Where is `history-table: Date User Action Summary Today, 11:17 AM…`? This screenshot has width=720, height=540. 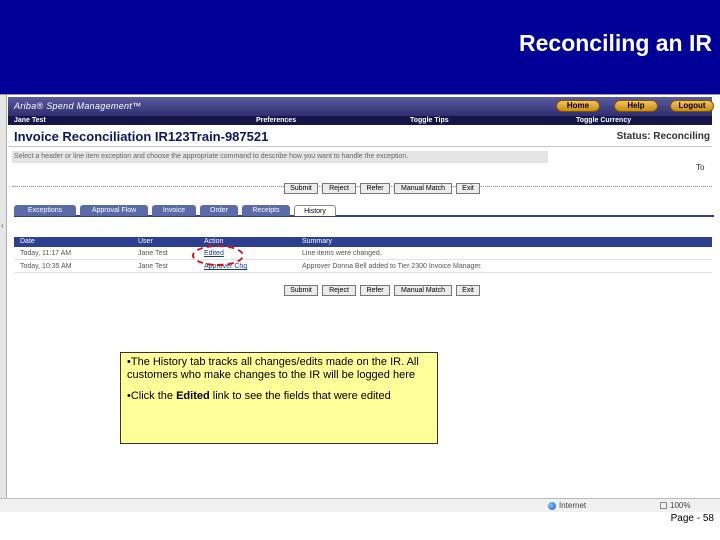 history-table: Date User Action Summary Today, 11:17 AM… is located at coordinates (363, 255).